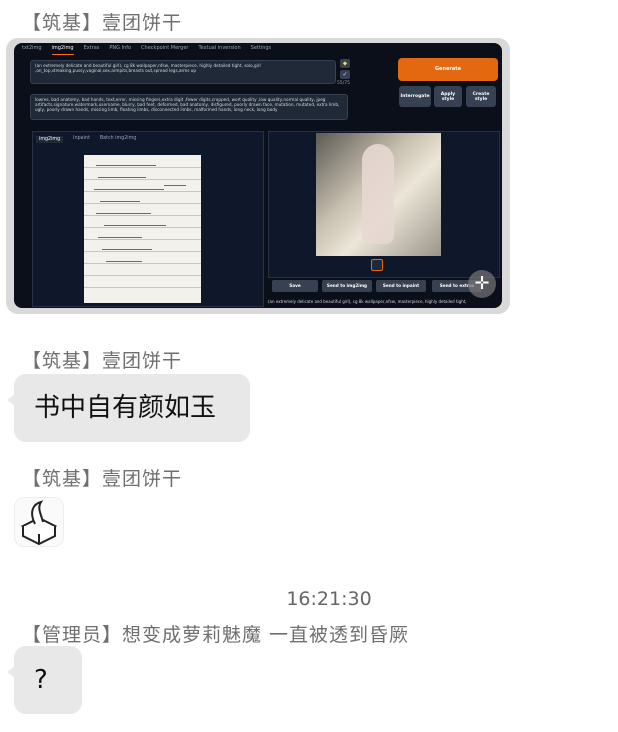  I want to click on message-text: 书中自有颜如玉, so click(125, 408).